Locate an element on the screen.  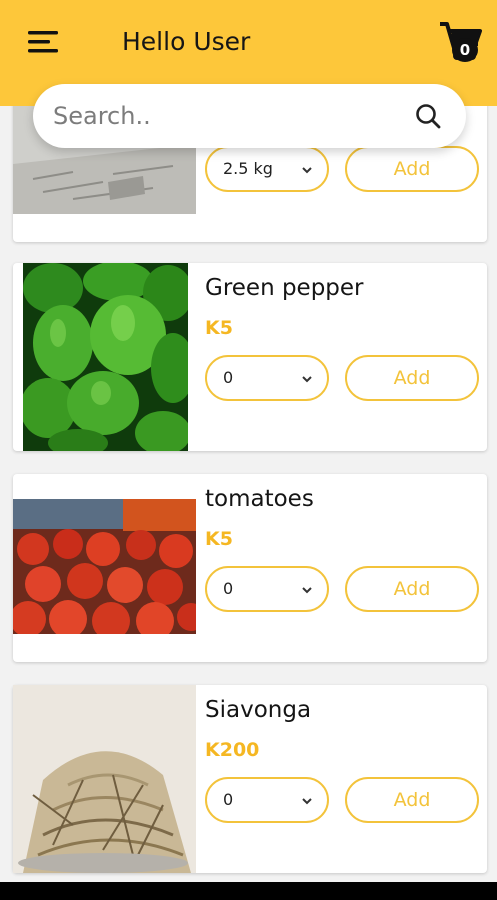
page-title: Hello User is located at coordinates (186, 41).